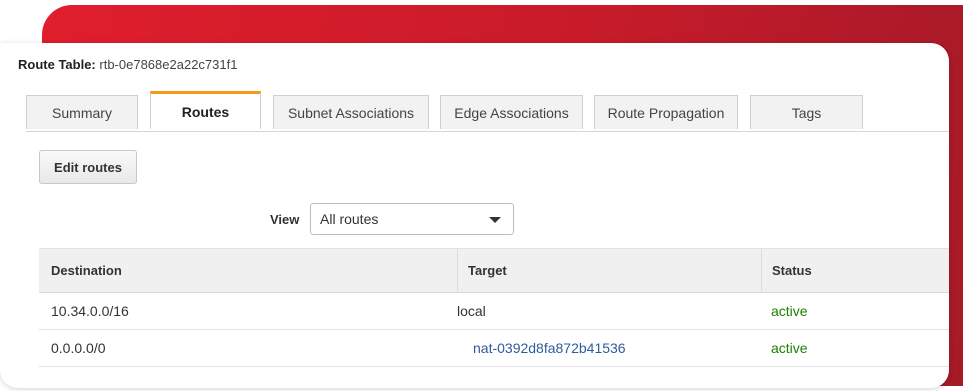  I want to click on tab-route-propagation: Route Propagation, so click(666, 112).